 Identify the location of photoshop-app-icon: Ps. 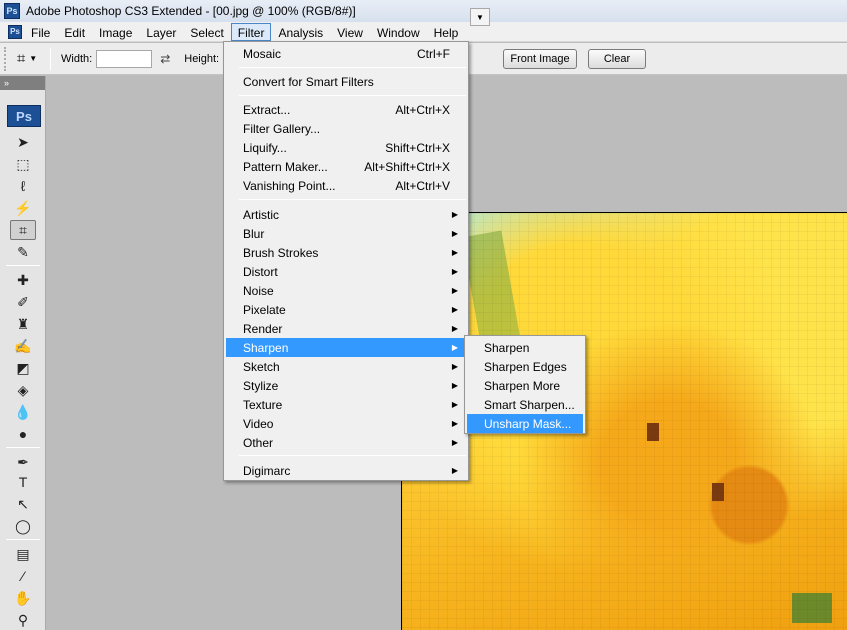
(12, 11).